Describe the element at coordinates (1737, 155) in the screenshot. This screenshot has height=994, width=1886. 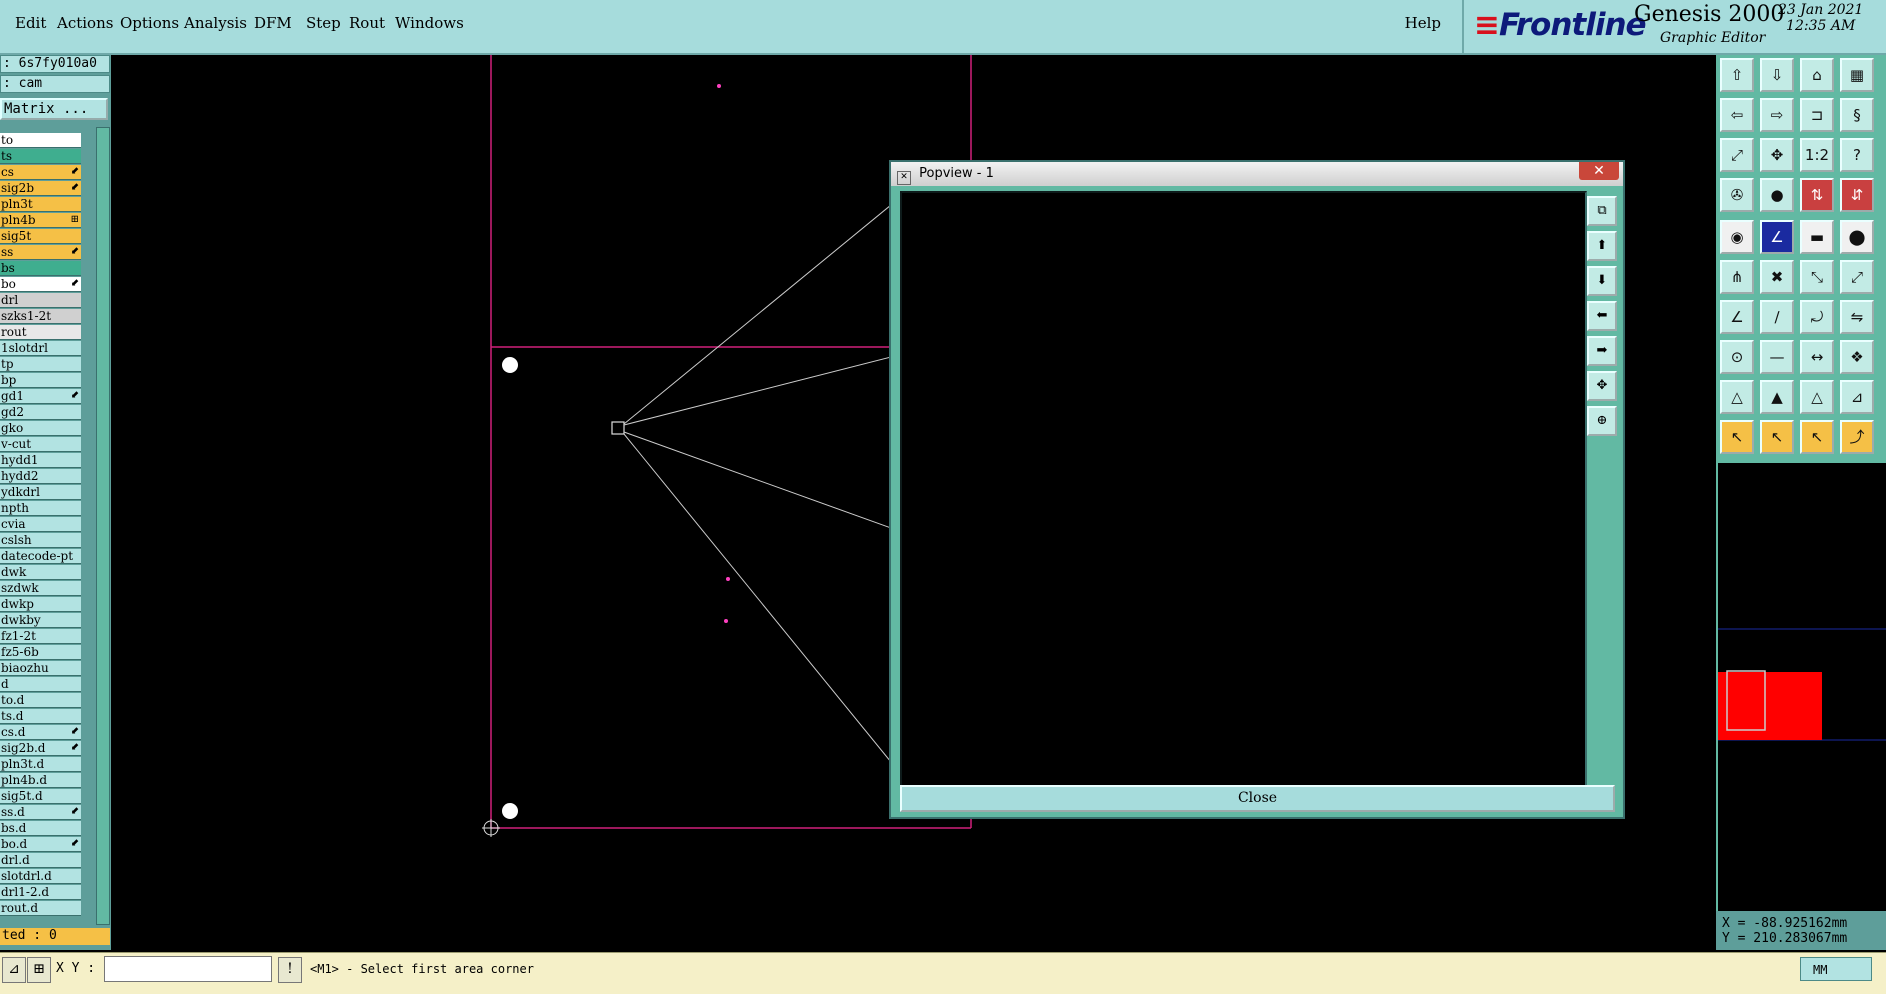
I see `fit-all-icon: ⤢` at that location.